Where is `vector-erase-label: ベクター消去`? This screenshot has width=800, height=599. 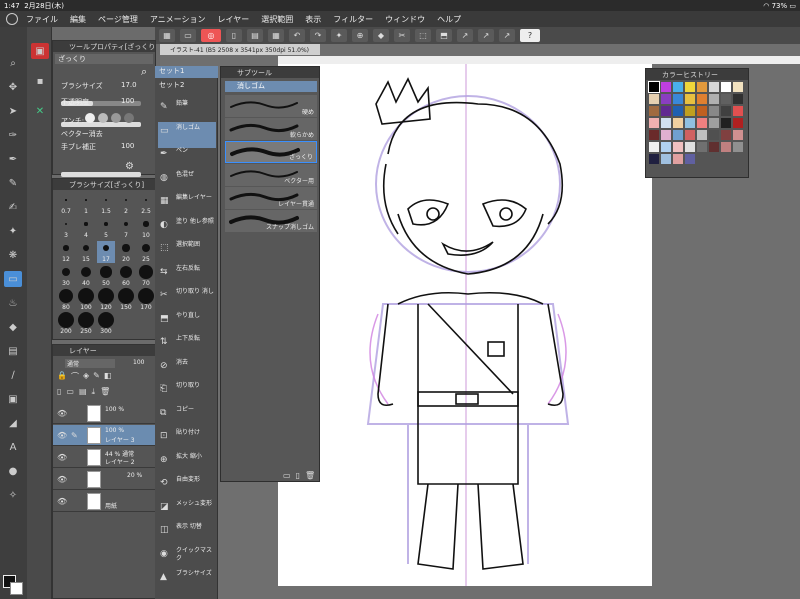
vector-erase-label: ベクター消去 is located at coordinates (82, 134).